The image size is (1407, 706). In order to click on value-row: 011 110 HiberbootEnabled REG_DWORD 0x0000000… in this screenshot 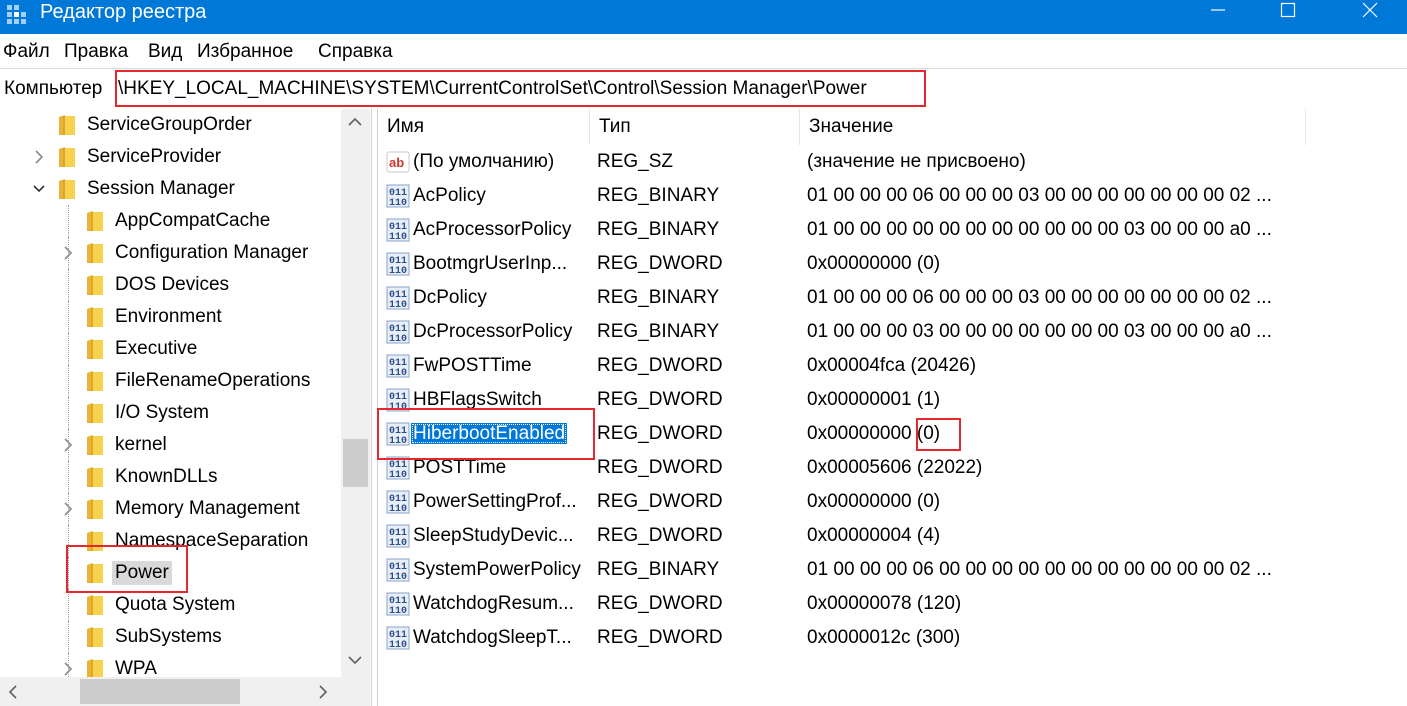, I will do `click(892, 434)`.